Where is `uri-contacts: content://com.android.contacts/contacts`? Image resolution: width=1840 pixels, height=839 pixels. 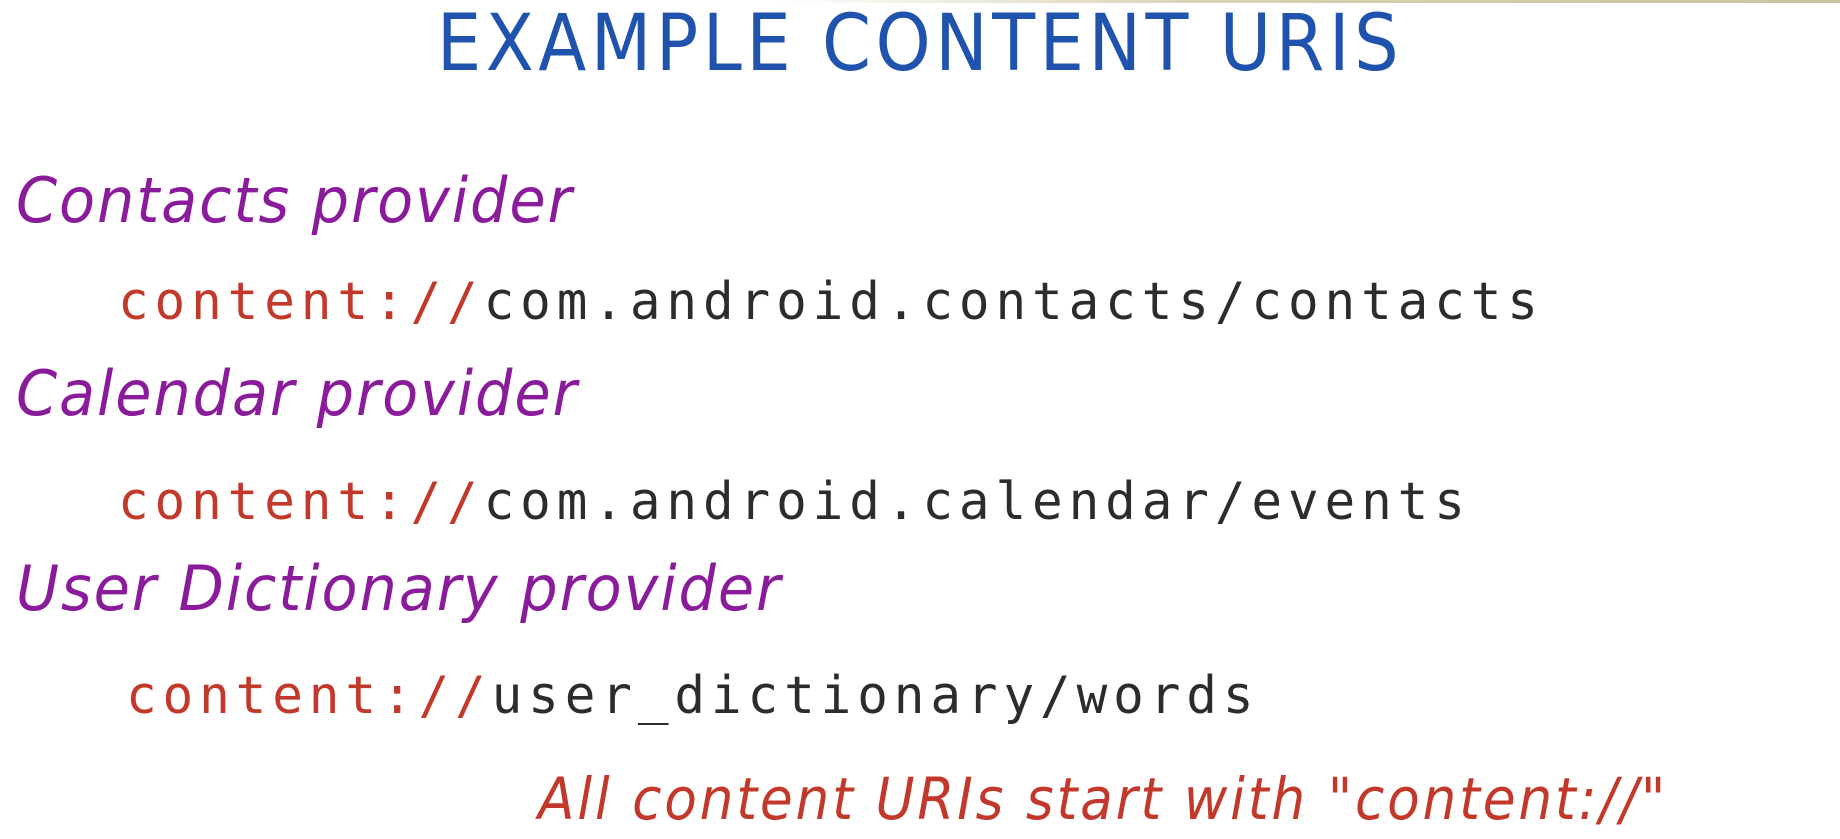
uri-contacts: content://com.android.contacts/contacts is located at coordinates (831, 302).